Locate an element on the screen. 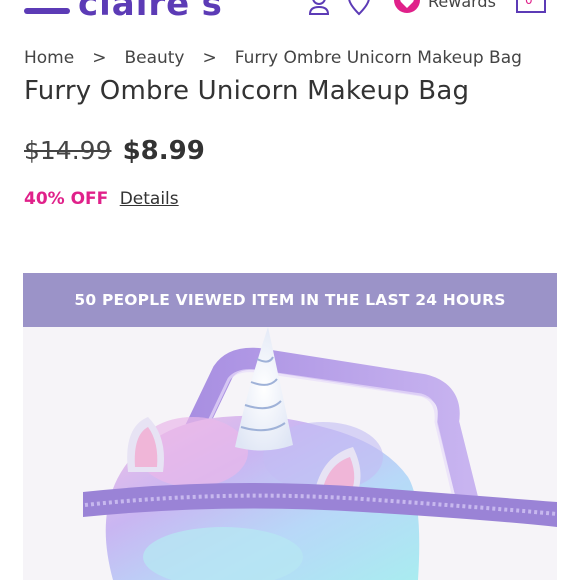 Image resolution: width=580 pixels, height=580 pixels. bag-count-badge: 0 is located at coordinates (529, 3).